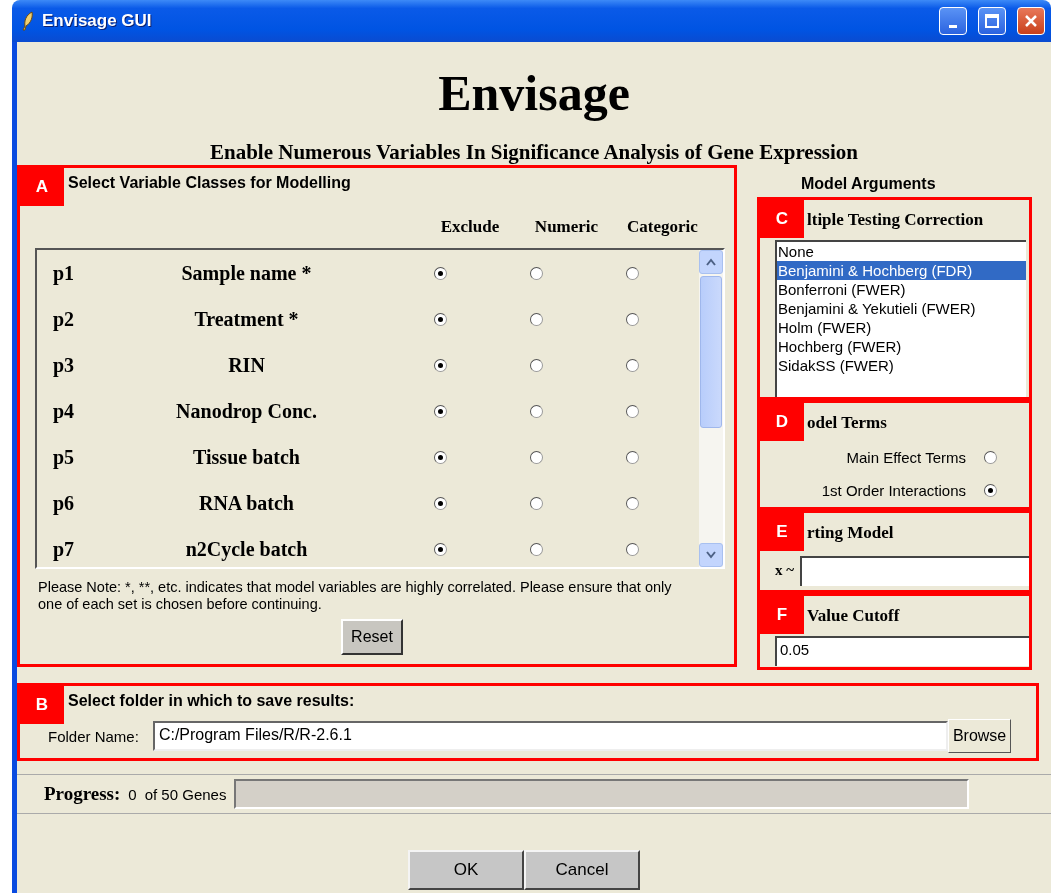  Describe the element at coordinates (902, 650) in the screenshot. I see `input-field: 0.05` at that location.